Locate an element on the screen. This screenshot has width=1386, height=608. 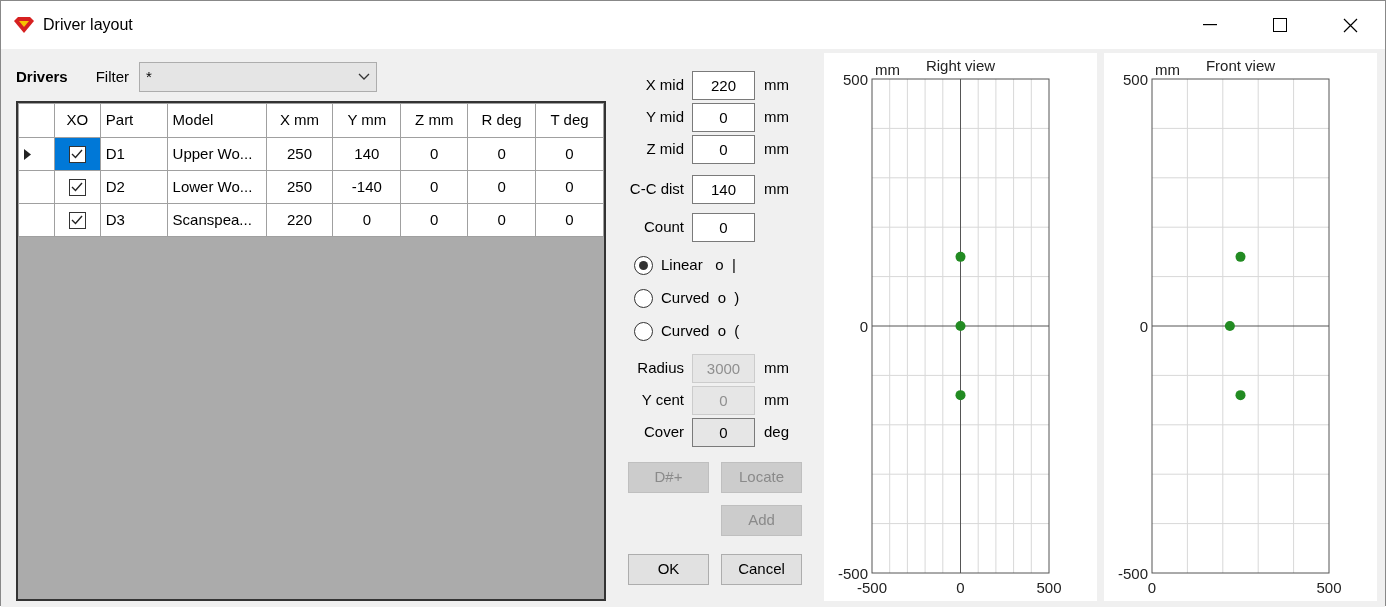
section-label: Drivers is located at coordinates (42, 76).